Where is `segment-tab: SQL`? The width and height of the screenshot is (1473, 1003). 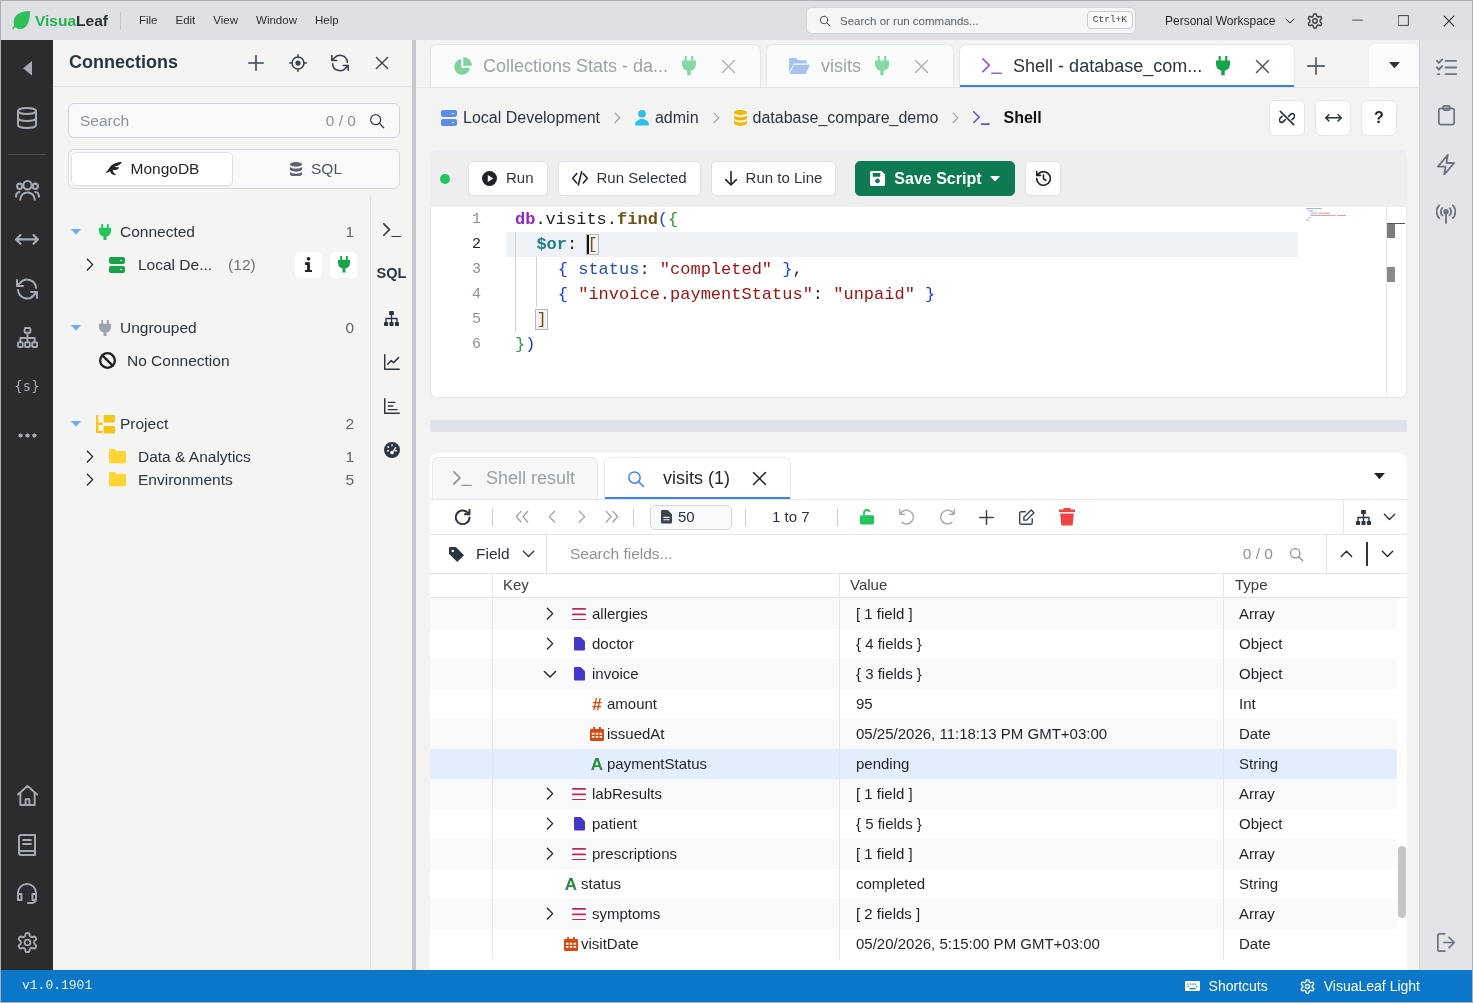
segment-tab: SQL is located at coordinates (316, 169).